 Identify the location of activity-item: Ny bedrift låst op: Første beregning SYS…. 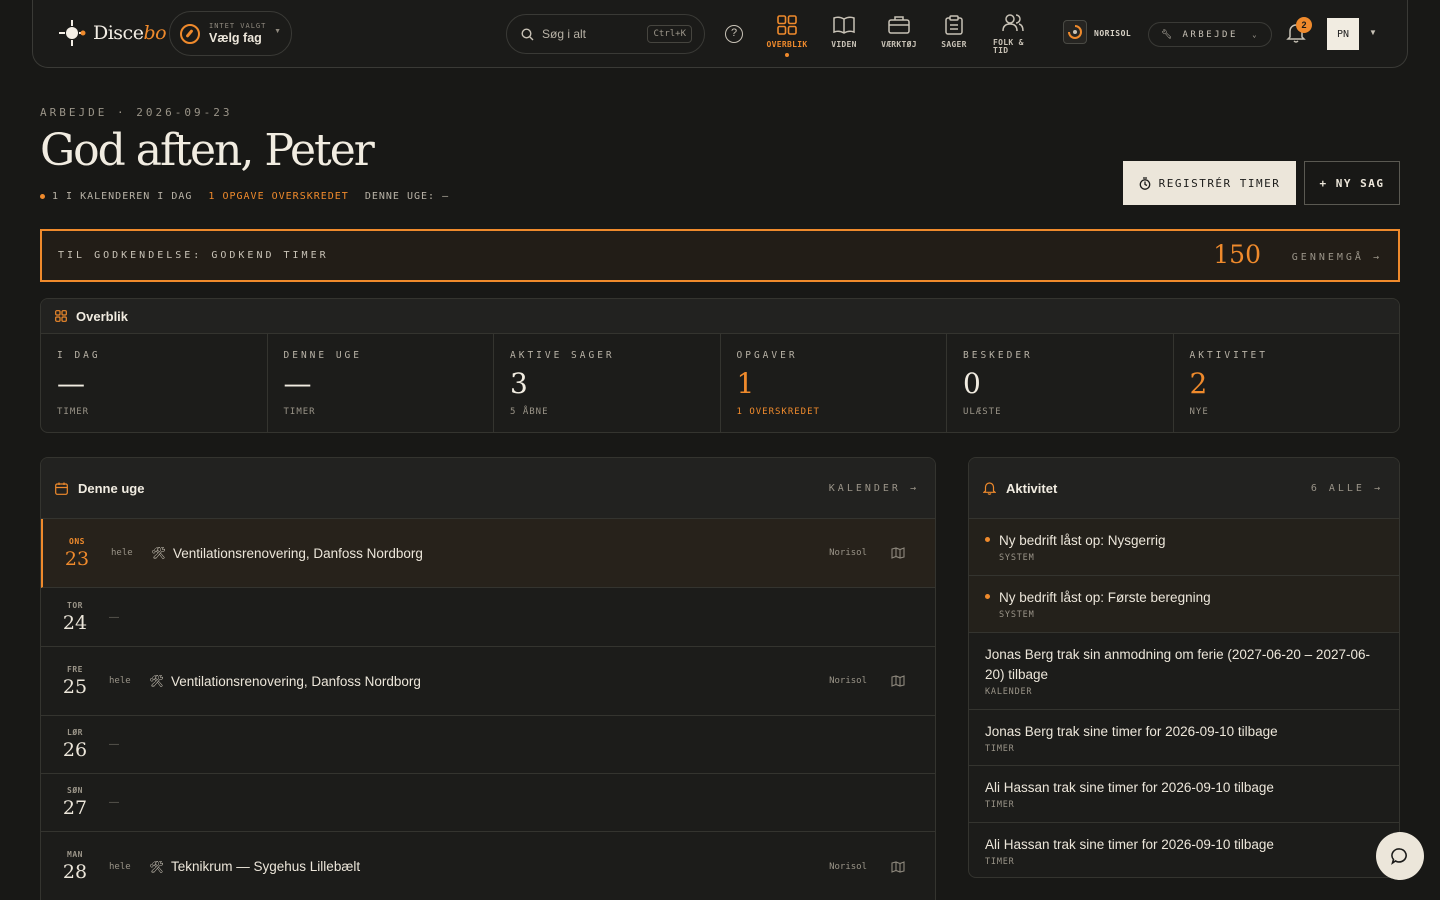
(1184, 604).